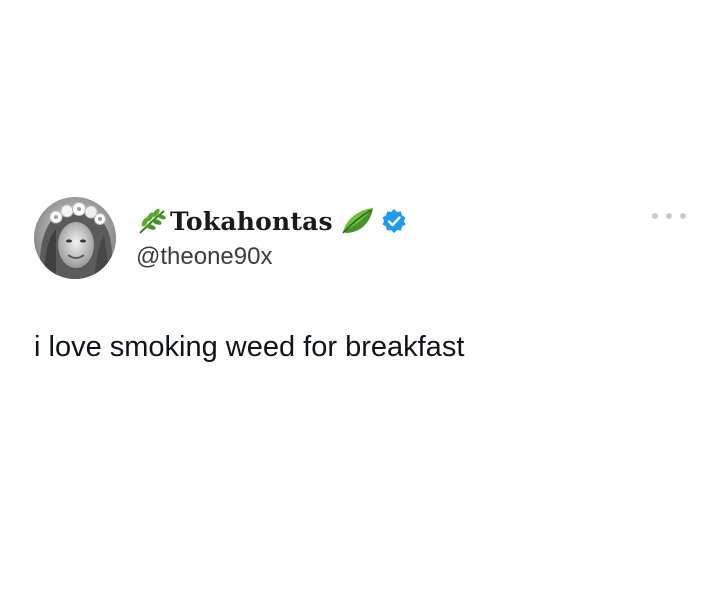 This screenshot has width=720, height=596. Describe the element at coordinates (357, 221) in the screenshot. I see `leaf-icon` at that location.